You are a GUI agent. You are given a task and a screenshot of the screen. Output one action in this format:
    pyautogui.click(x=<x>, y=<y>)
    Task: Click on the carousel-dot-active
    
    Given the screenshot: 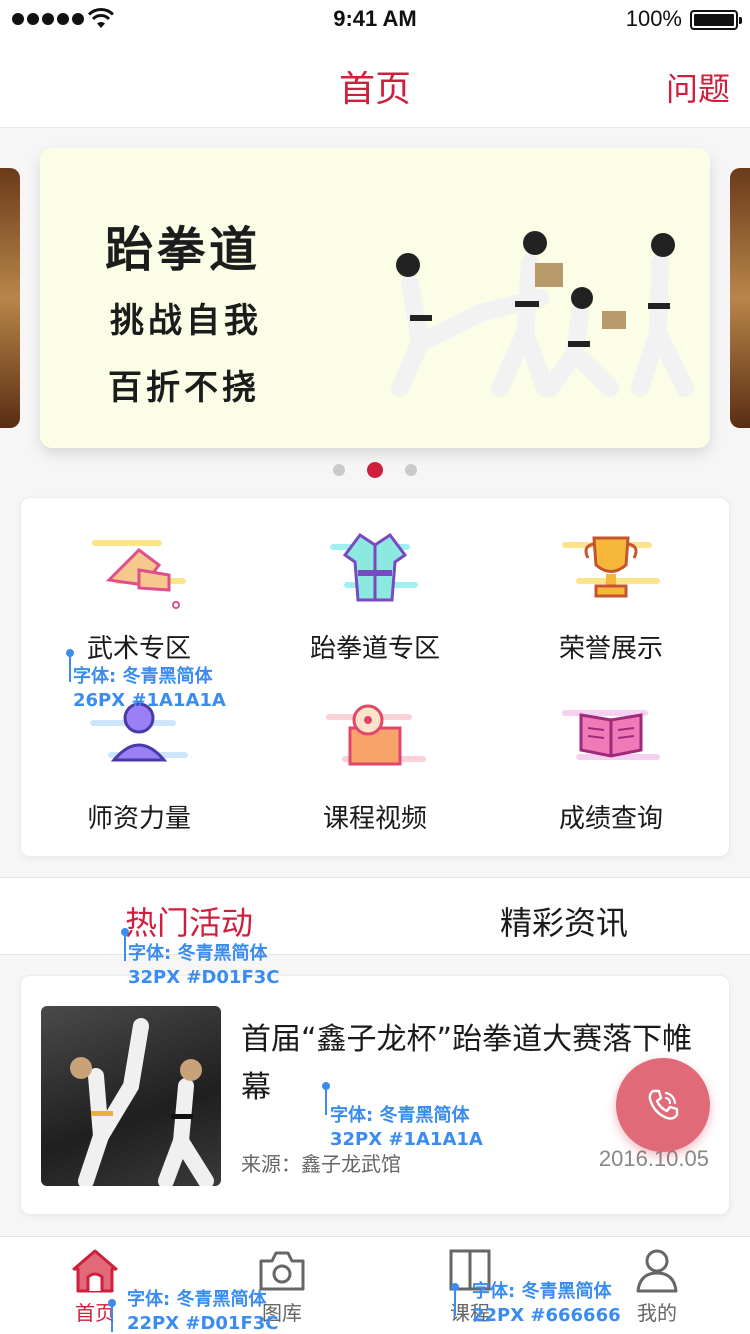 What is the action you would take?
    pyautogui.click(x=375, y=470)
    